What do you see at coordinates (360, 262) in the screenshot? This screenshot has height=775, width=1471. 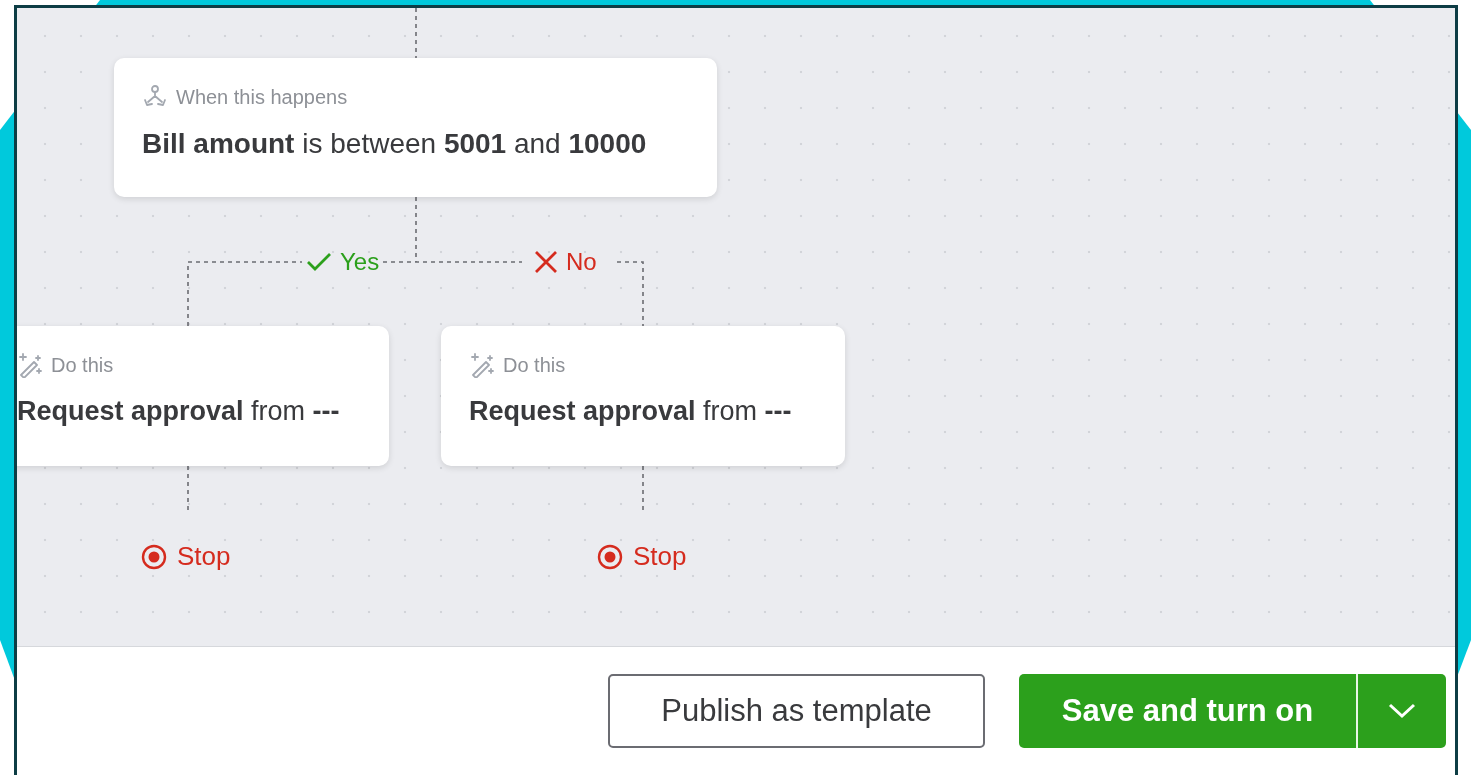 I see `branch-label: Yes` at bounding box center [360, 262].